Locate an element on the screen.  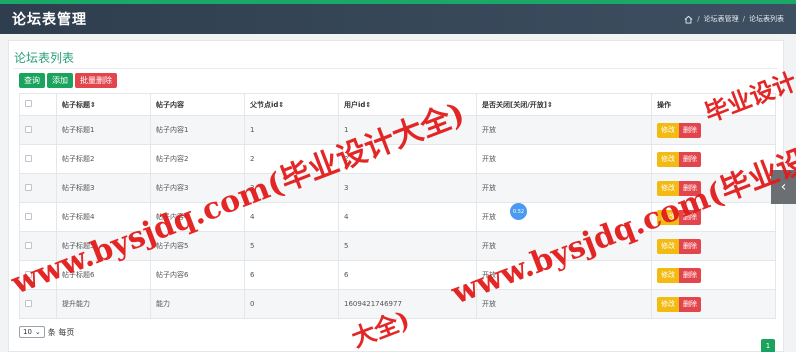
table-row: 帖子标题4 帖子内容4 4 4 开放 修改 删除 is located at coordinates (397, 217).